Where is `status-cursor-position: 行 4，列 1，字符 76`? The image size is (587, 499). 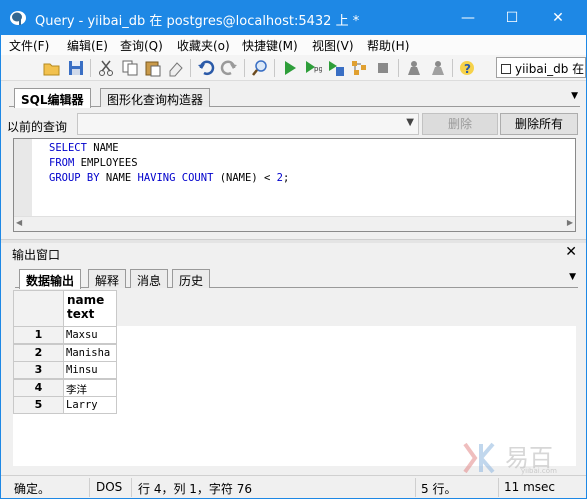
status-cursor-position: 行 4，列 1，字符 76 is located at coordinates (195, 489).